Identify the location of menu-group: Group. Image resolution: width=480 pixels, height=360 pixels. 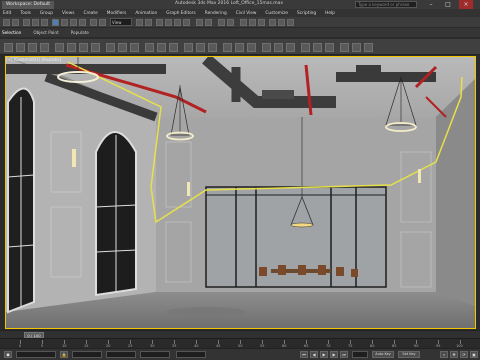
(46, 13).